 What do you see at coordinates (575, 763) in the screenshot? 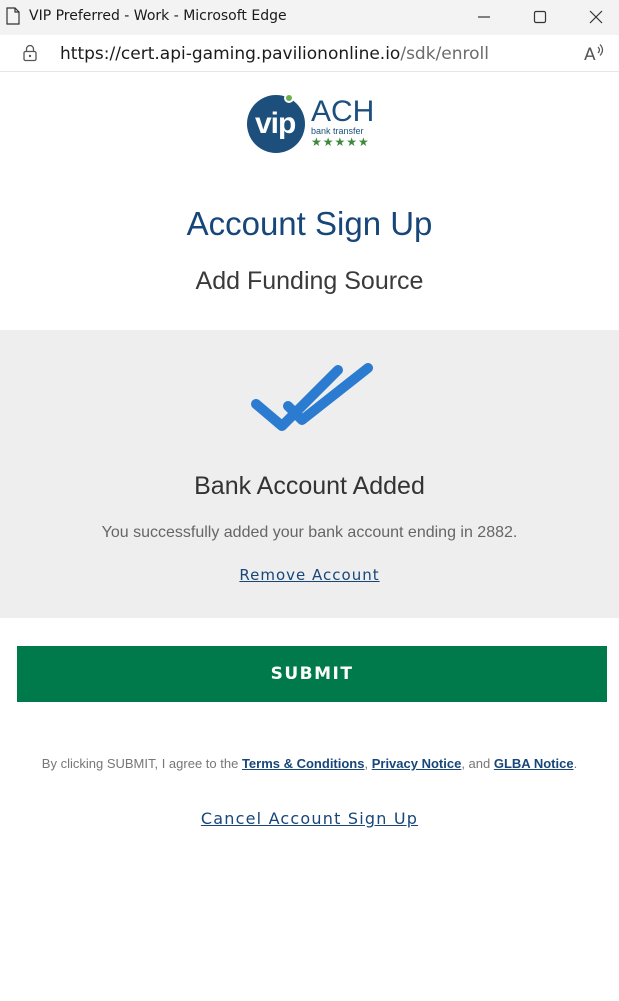
I see `agreement-suffix: .` at bounding box center [575, 763].